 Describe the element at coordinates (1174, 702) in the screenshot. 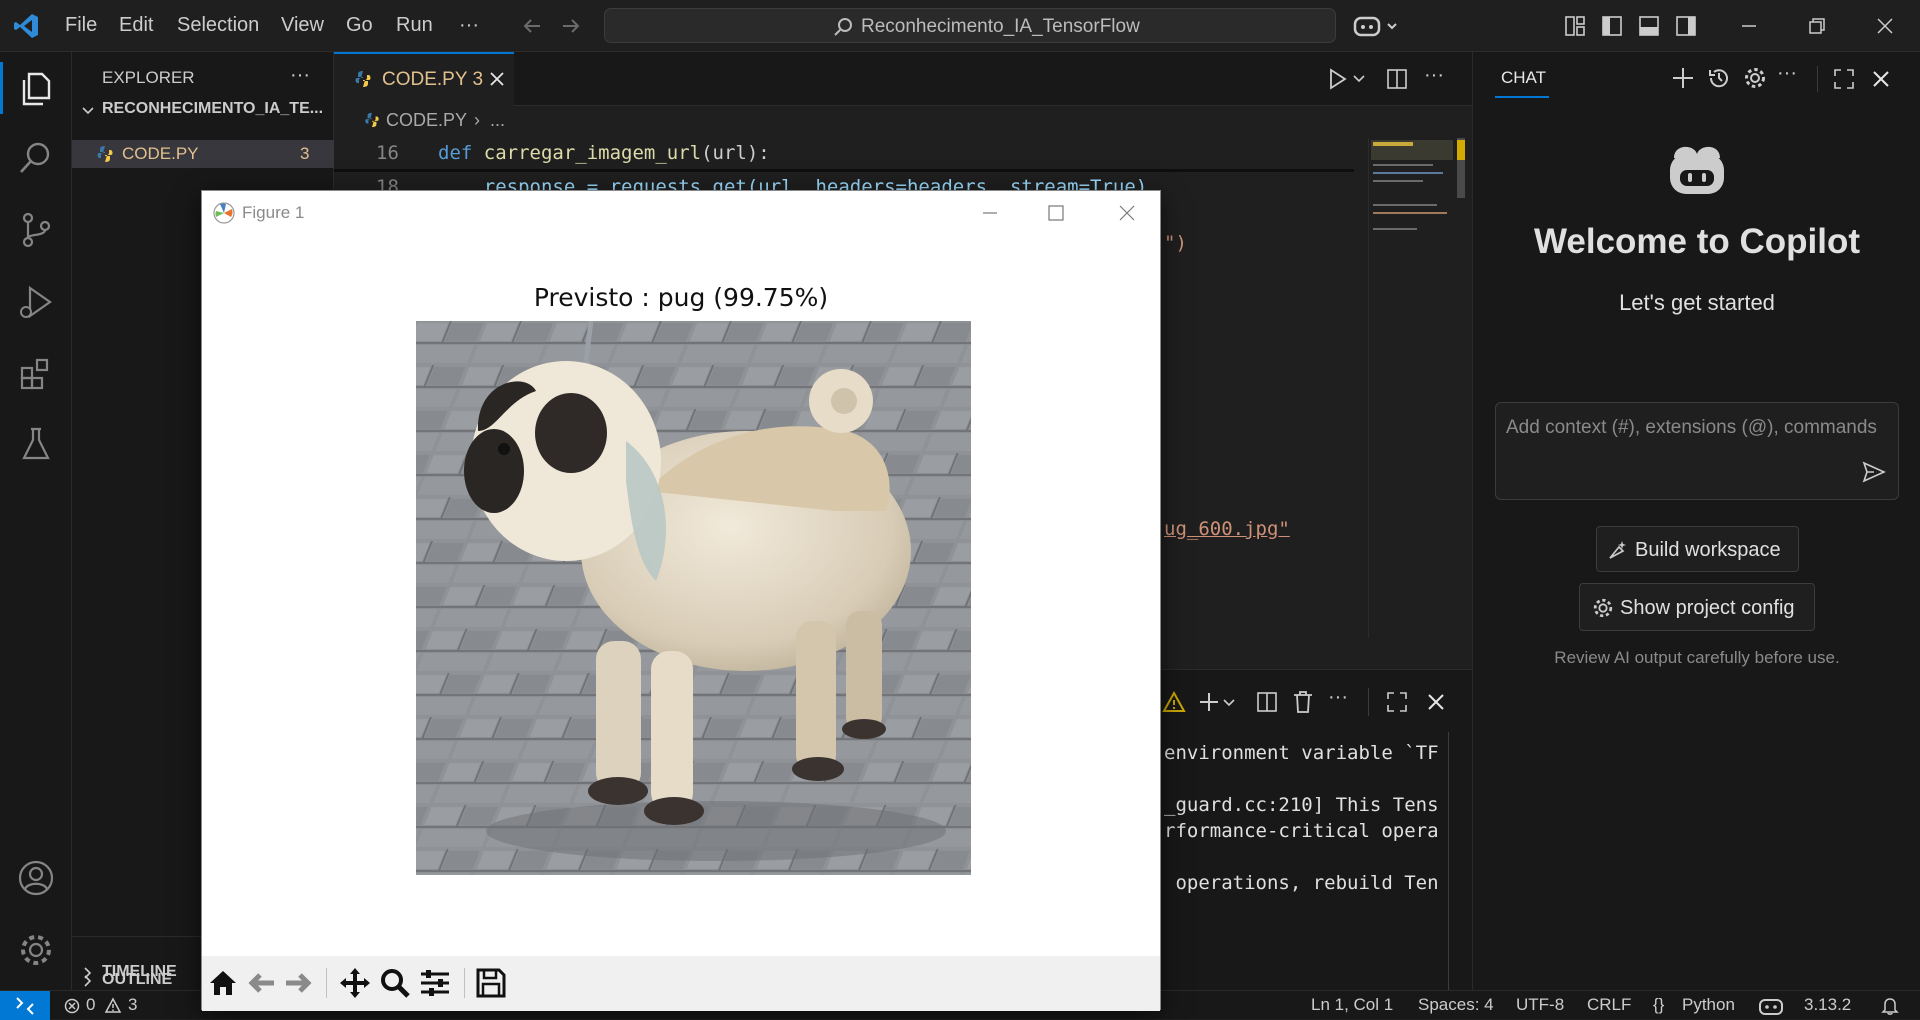

I see `warning-icon` at that location.